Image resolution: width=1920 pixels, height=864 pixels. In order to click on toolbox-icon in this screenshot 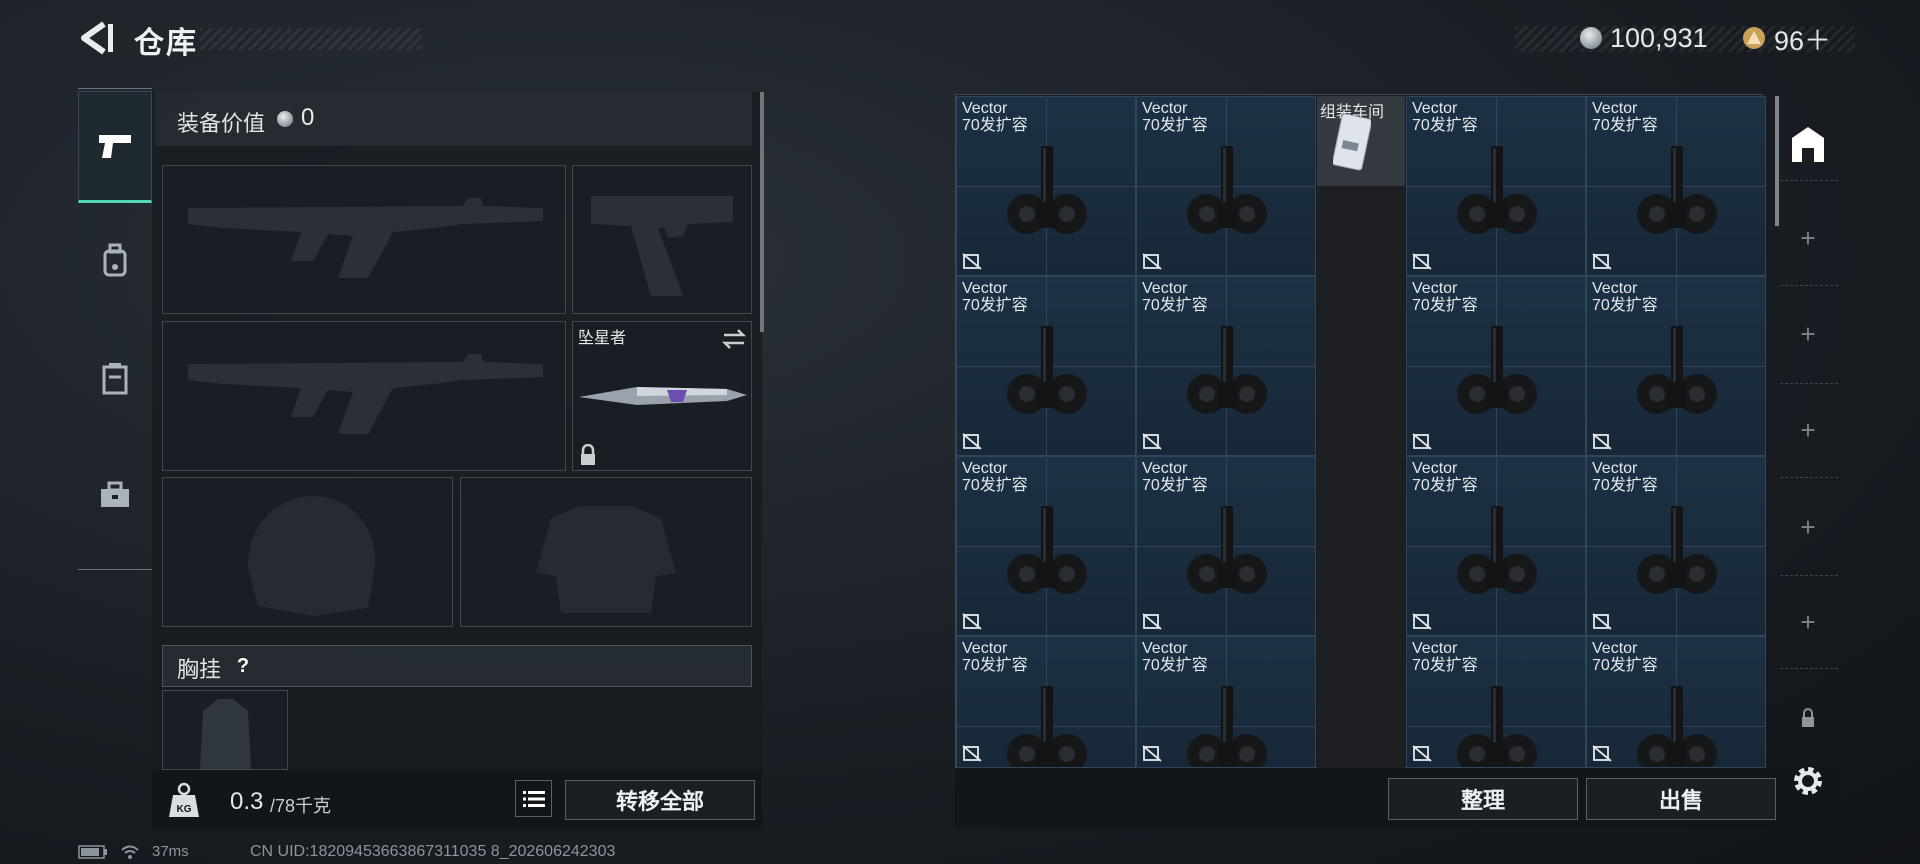, I will do `click(115, 494)`.